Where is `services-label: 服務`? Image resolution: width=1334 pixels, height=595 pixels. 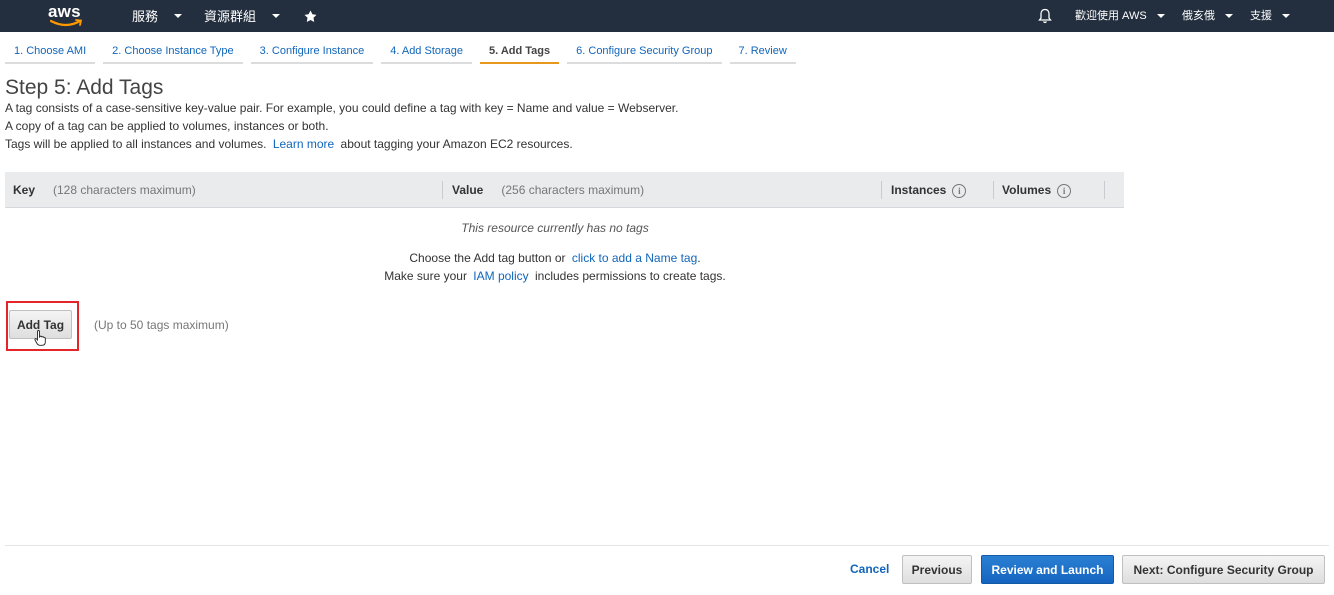
services-label: 服務 is located at coordinates (145, 16).